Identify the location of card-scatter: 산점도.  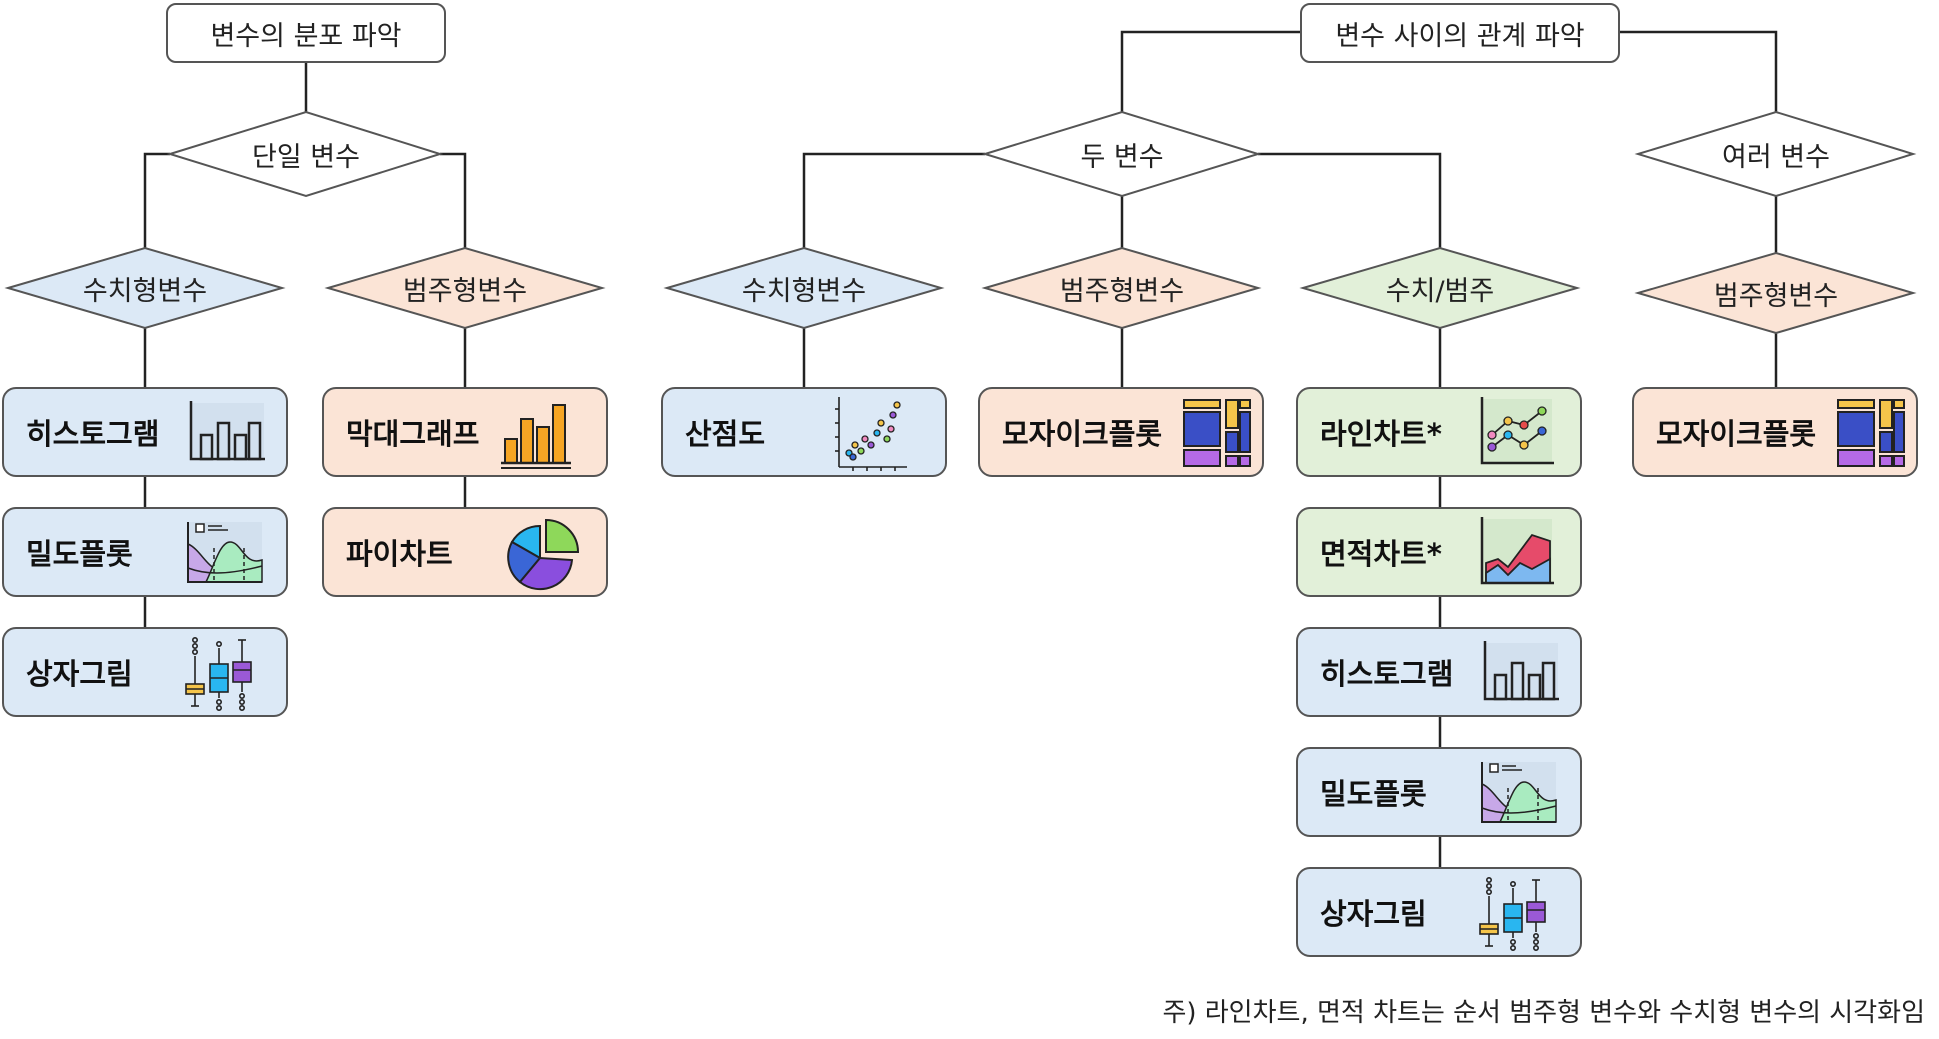
(804, 432).